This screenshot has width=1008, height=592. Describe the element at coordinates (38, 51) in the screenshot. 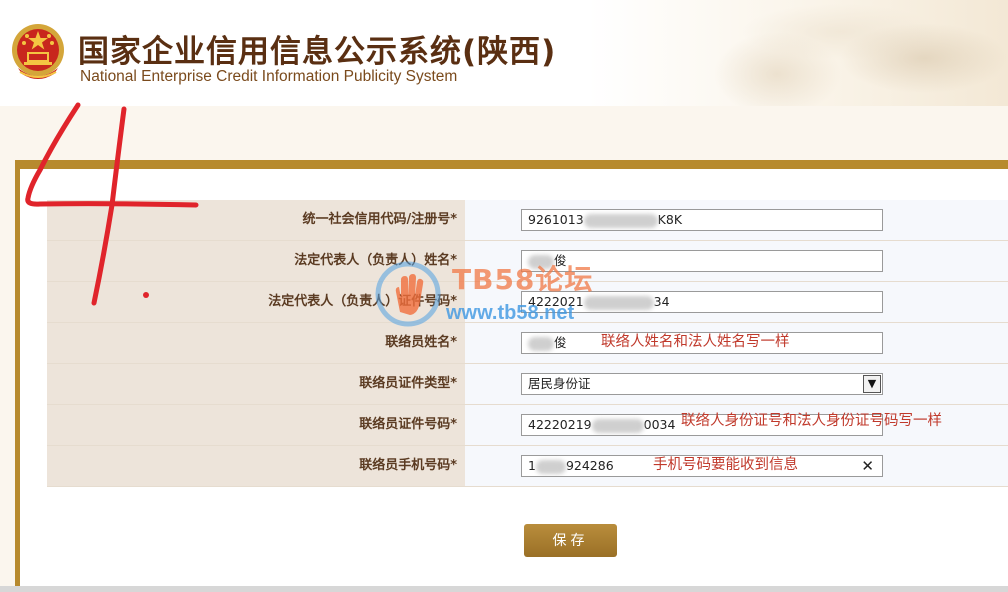

I see `national-emblem-icon` at that location.